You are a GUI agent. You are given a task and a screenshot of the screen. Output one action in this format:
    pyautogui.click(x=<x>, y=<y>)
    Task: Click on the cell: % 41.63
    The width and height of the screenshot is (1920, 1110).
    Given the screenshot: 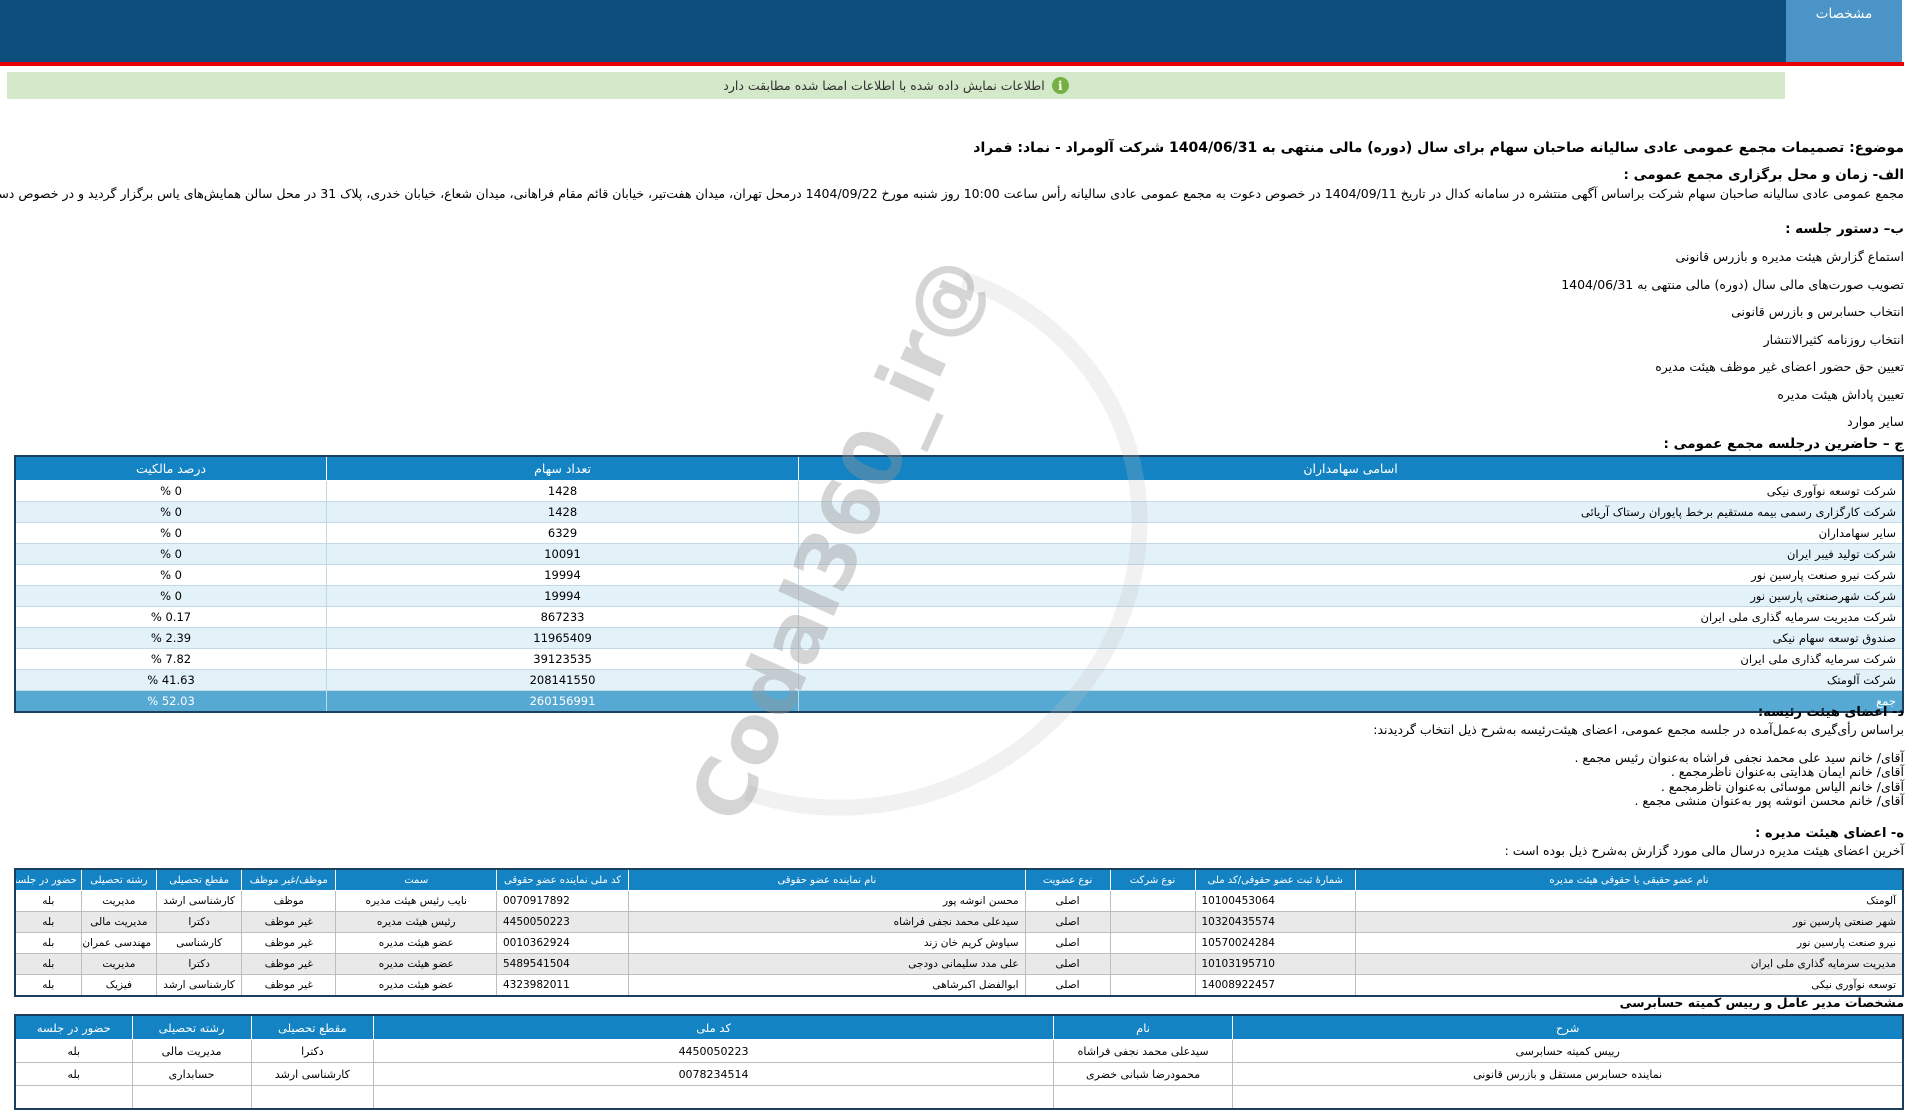 What is the action you would take?
    pyautogui.click(x=172, y=680)
    